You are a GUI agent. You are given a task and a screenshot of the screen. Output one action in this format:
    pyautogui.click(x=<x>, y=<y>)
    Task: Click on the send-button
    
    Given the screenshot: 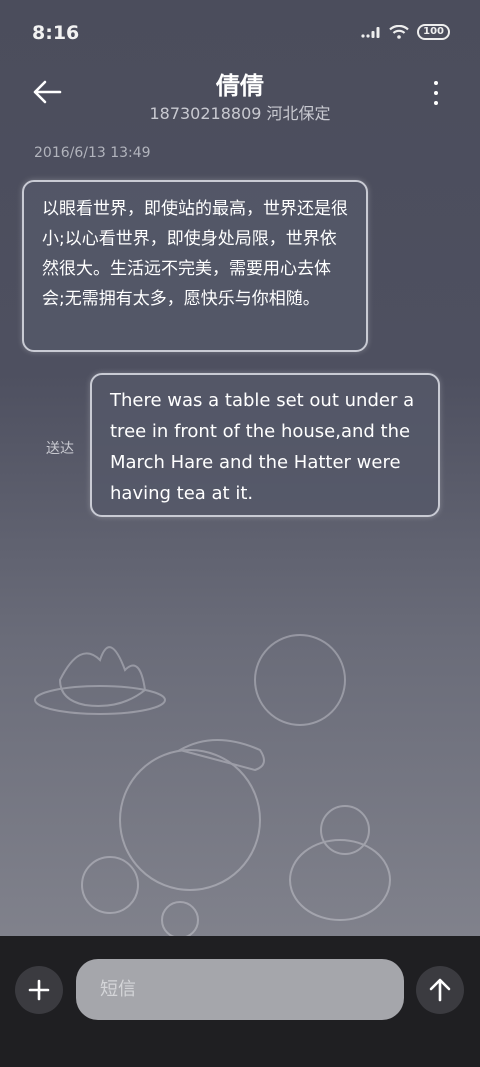 What is the action you would take?
    pyautogui.click(x=440, y=990)
    